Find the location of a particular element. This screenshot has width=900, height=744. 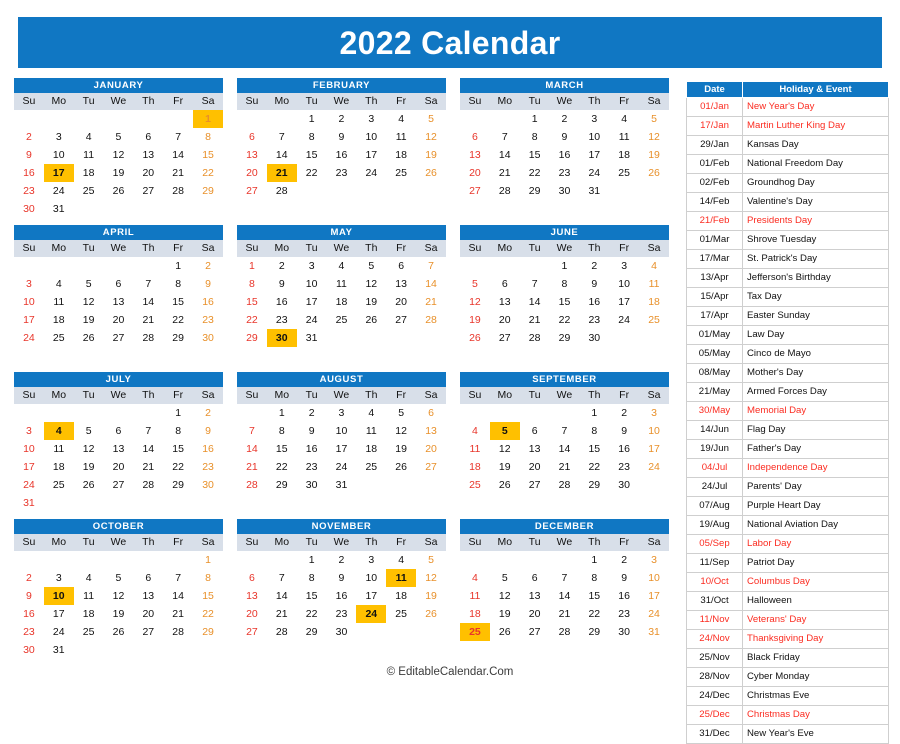

table-row: 15/Apr Tax Day is located at coordinates (787, 297).